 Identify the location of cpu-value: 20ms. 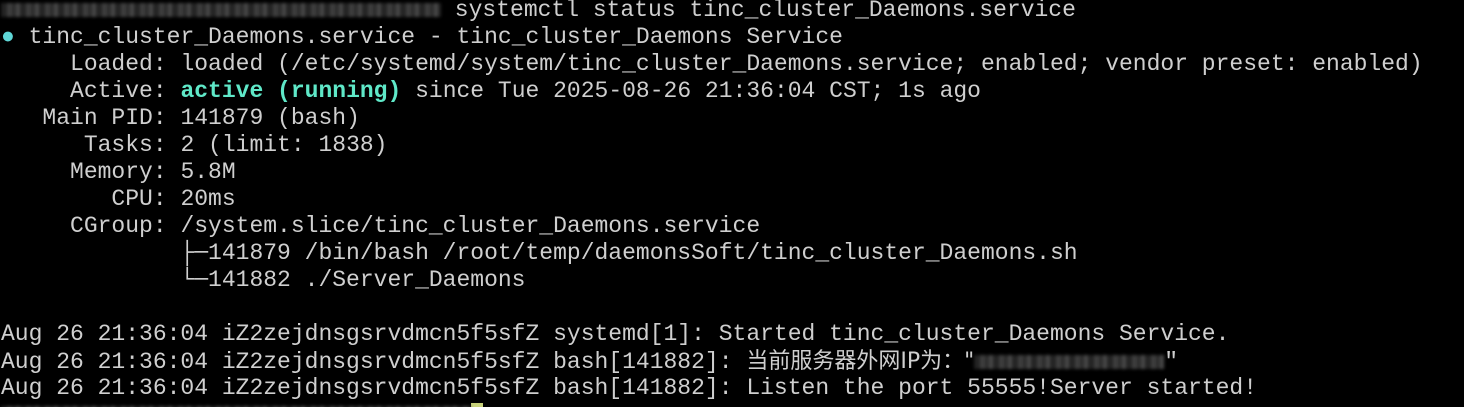
(208, 199).